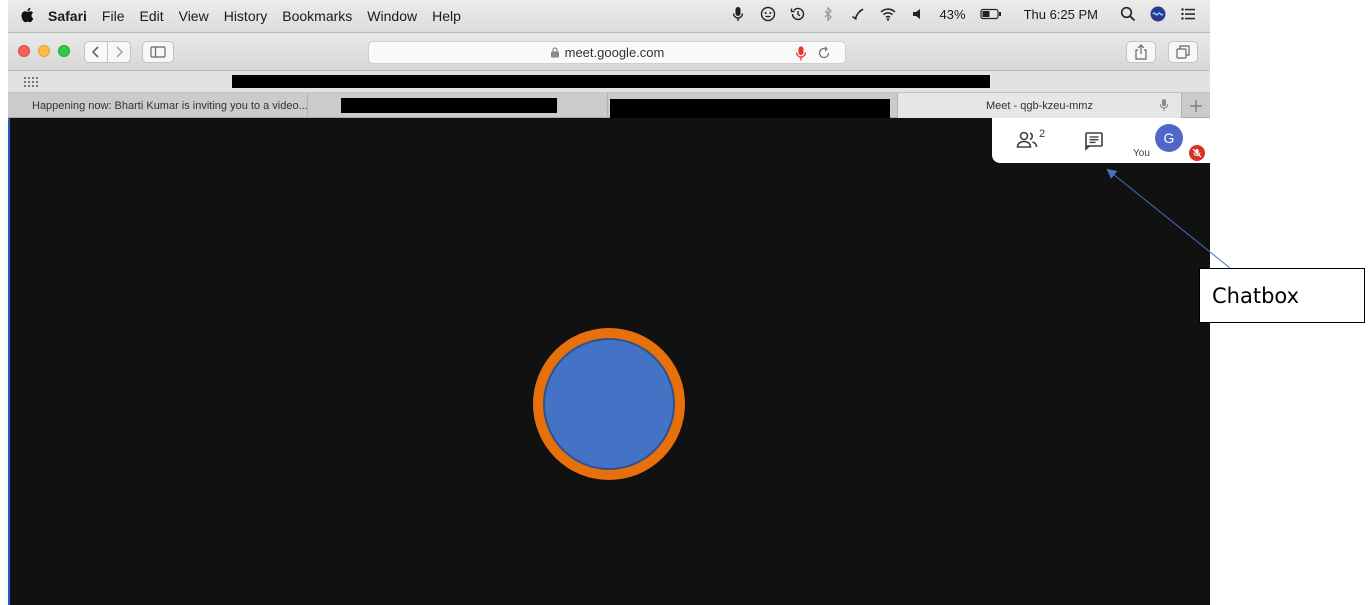 The width and height of the screenshot is (1368, 605). Describe the element at coordinates (246, 16) in the screenshot. I see `menu-history: History` at that location.